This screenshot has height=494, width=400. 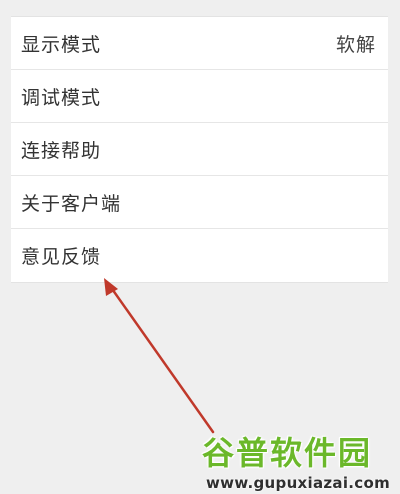 What do you see at coordinates (71, 203) in the screenshot?
I see `menu-item-label: 关于客户端` at bounding box center [71, 203].